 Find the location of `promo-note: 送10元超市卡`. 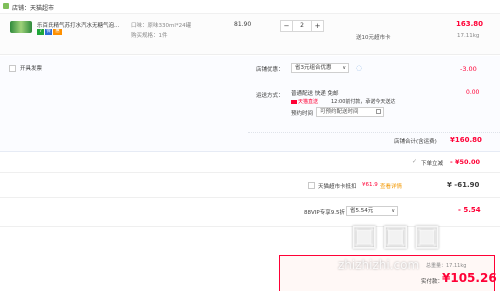

promo-note: 送10元超市卡 is located at coordinates (373, 38).